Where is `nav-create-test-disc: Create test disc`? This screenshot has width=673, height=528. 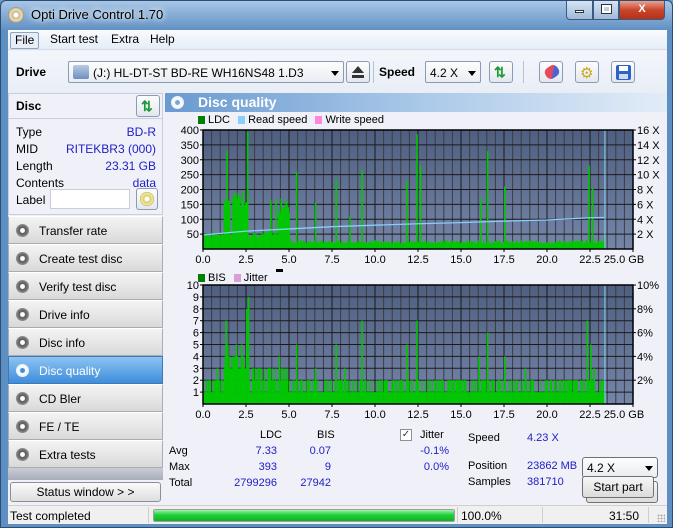
nav-create-test-disc: Create test disc is located at coordinates (85, 258).